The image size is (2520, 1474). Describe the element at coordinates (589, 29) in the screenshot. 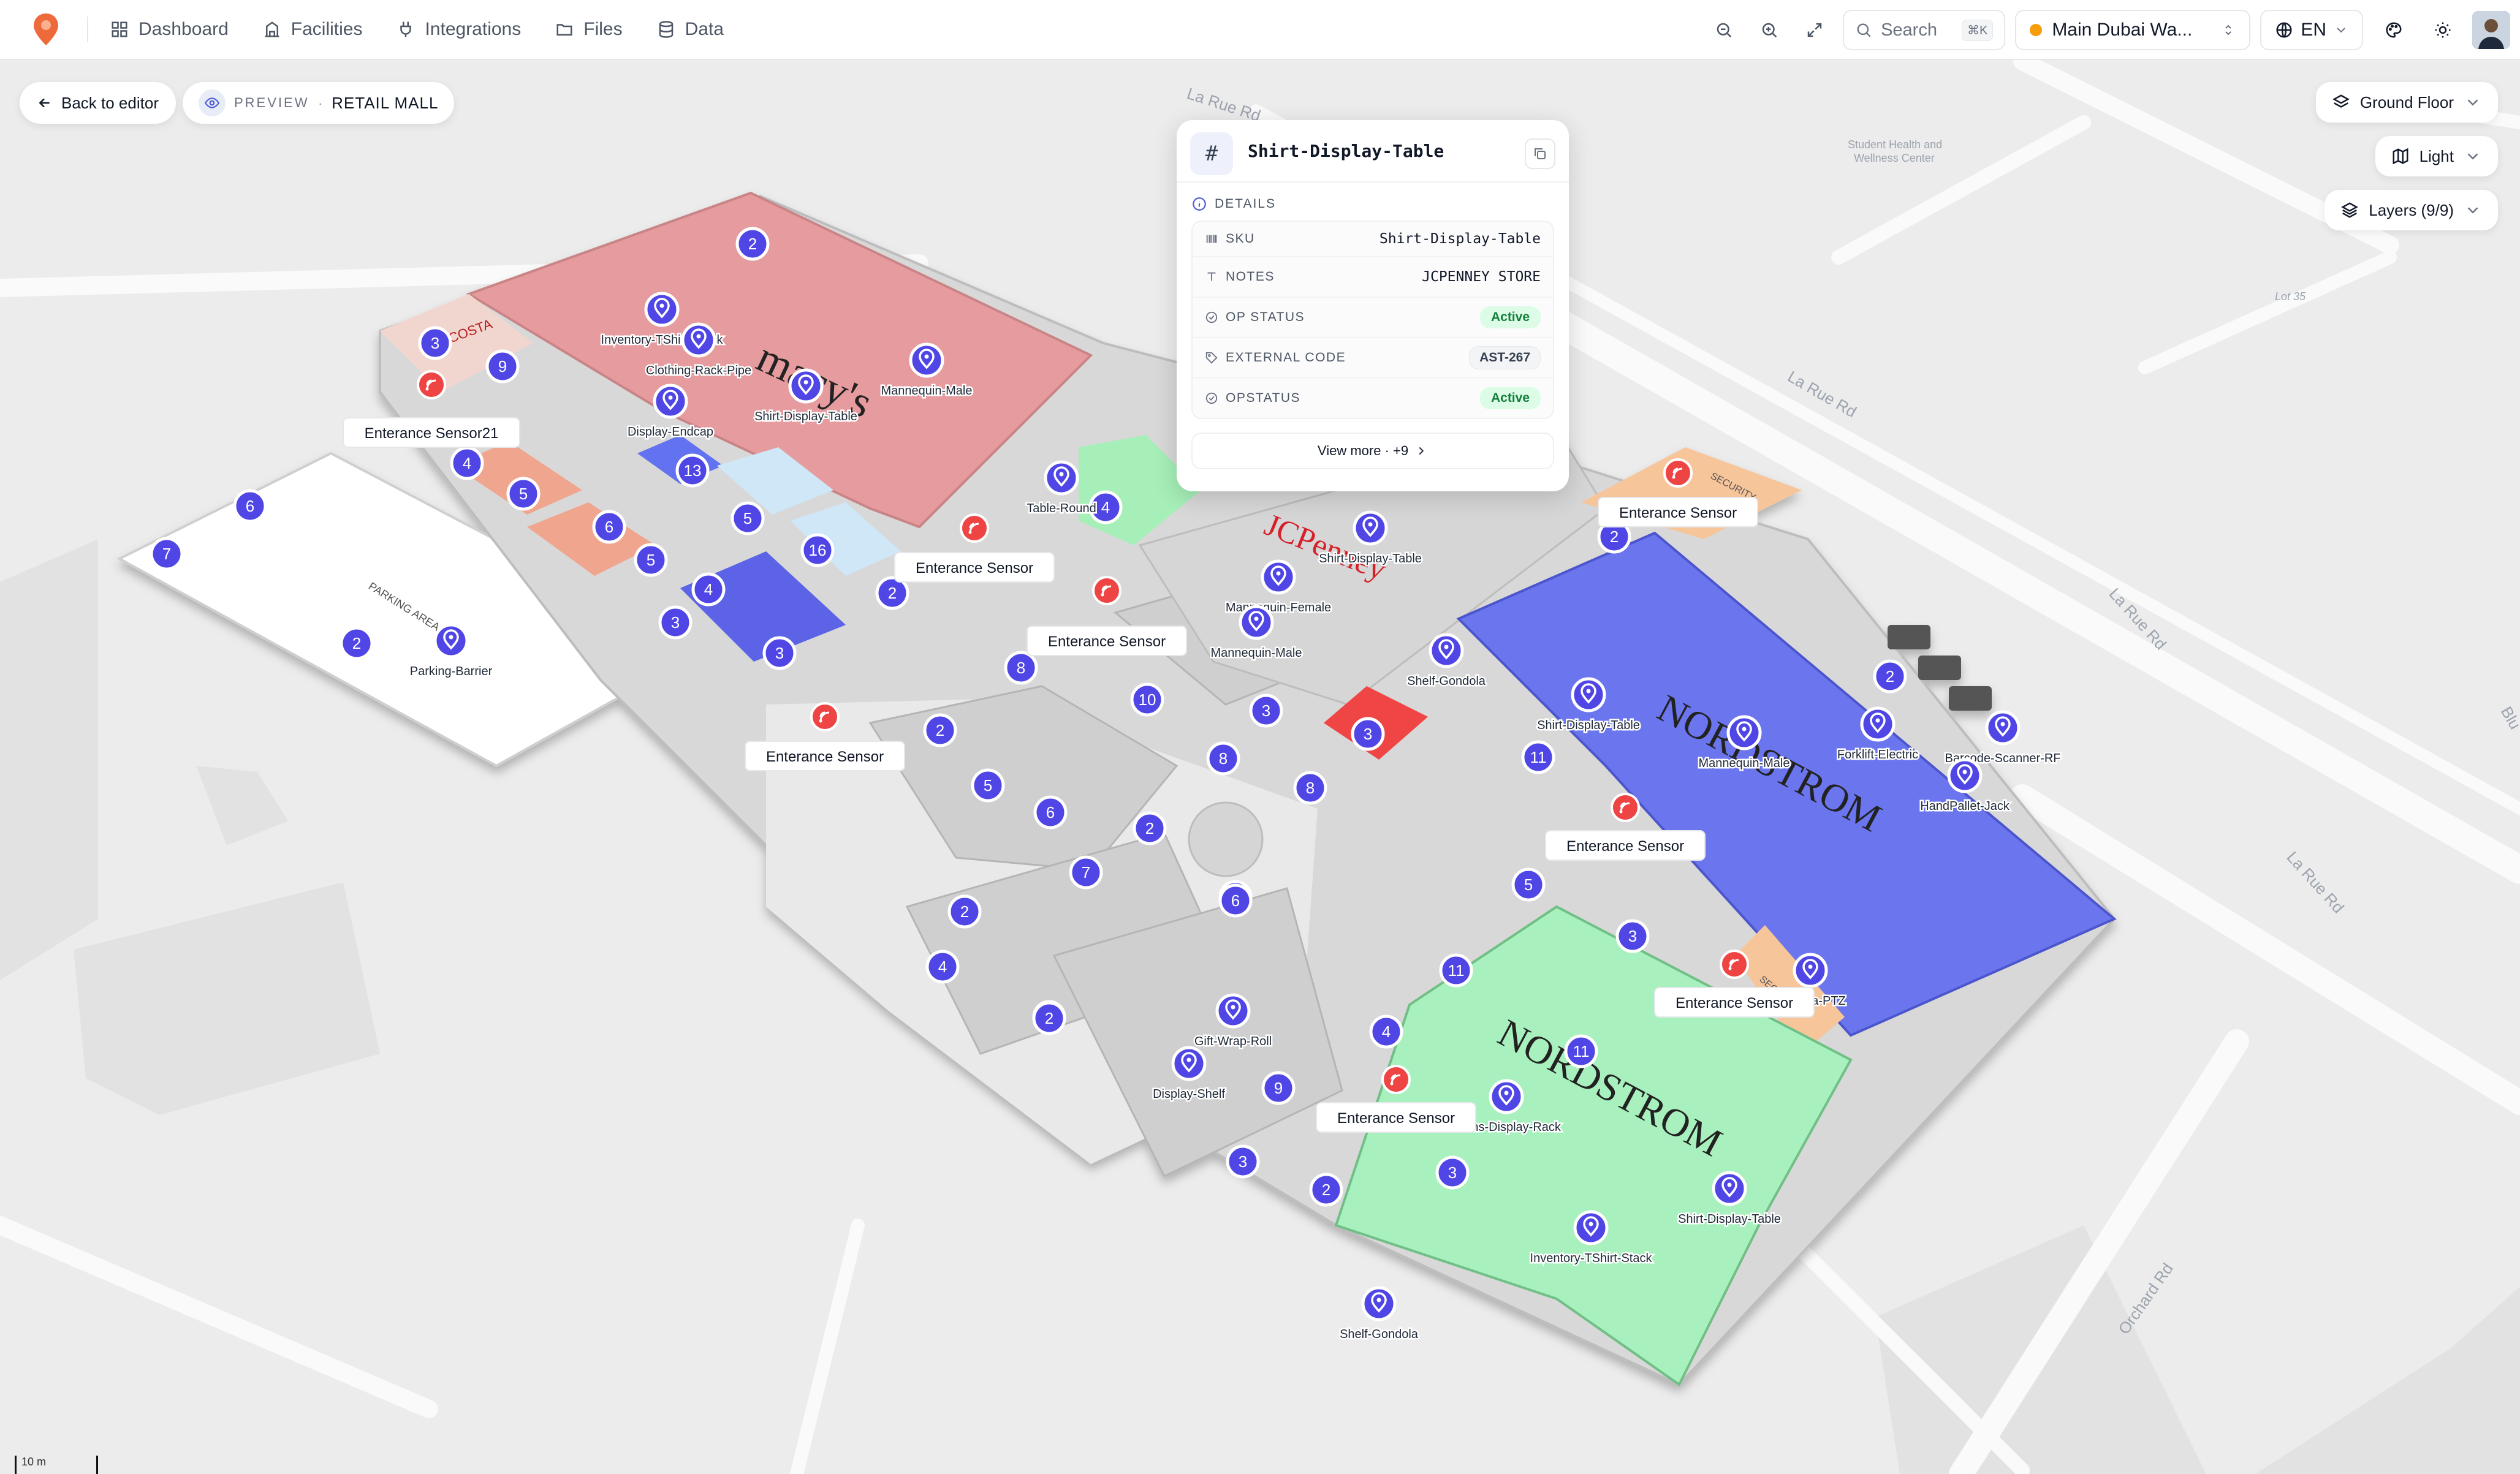

I see `nav-files: Files` at that location.